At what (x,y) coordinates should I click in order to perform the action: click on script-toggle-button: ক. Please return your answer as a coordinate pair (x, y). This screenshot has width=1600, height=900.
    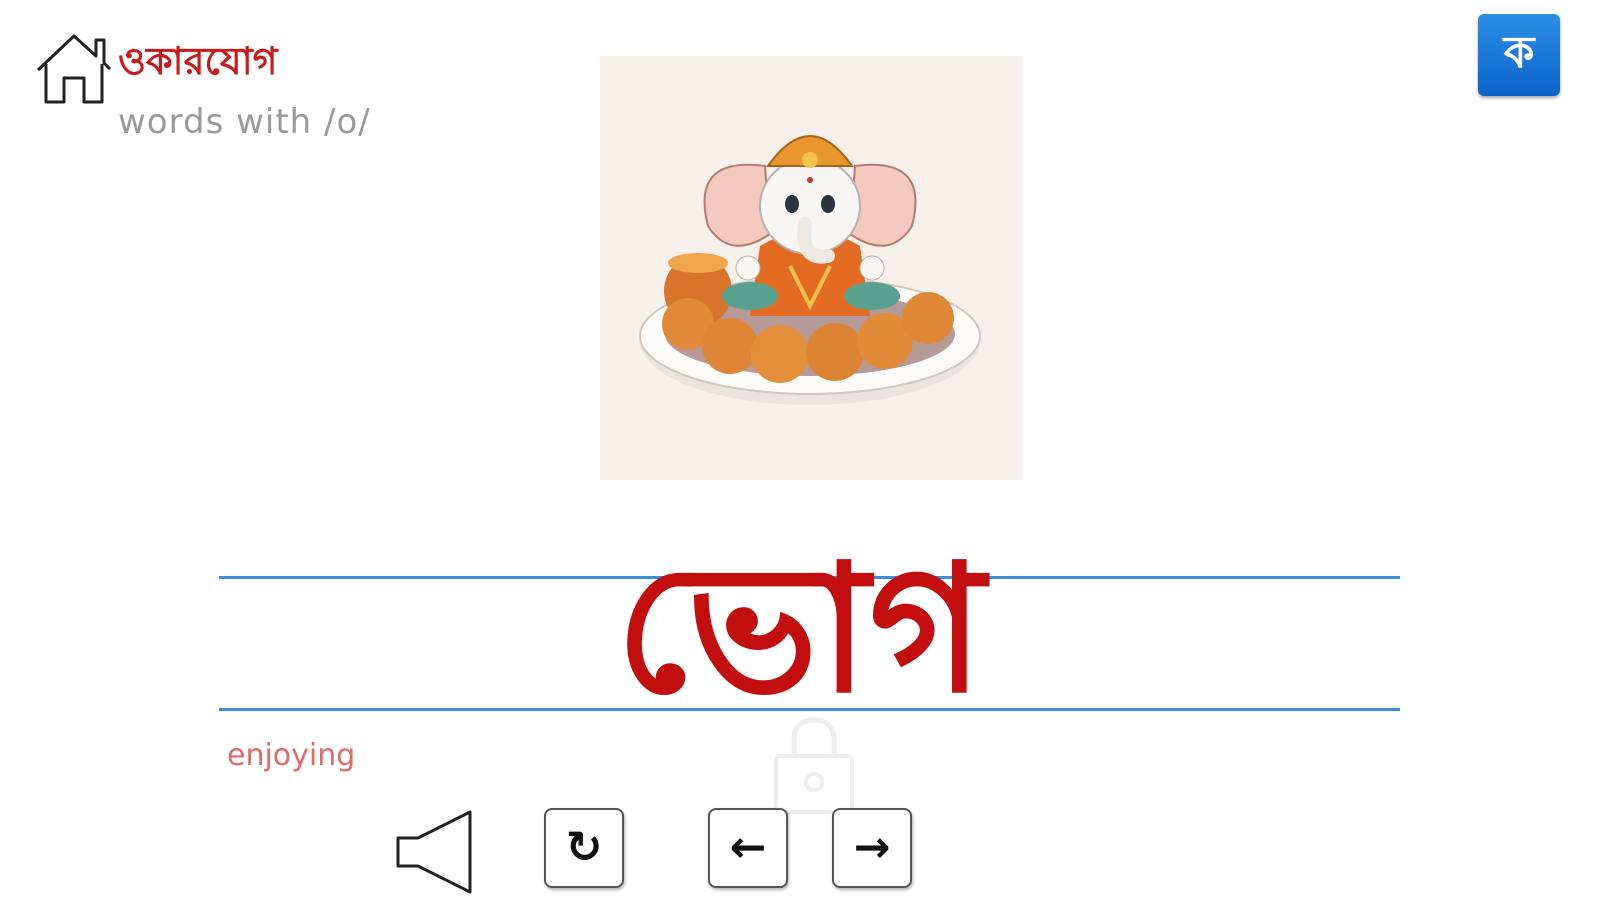
    Looking at the image, I should click on (1519, 55).